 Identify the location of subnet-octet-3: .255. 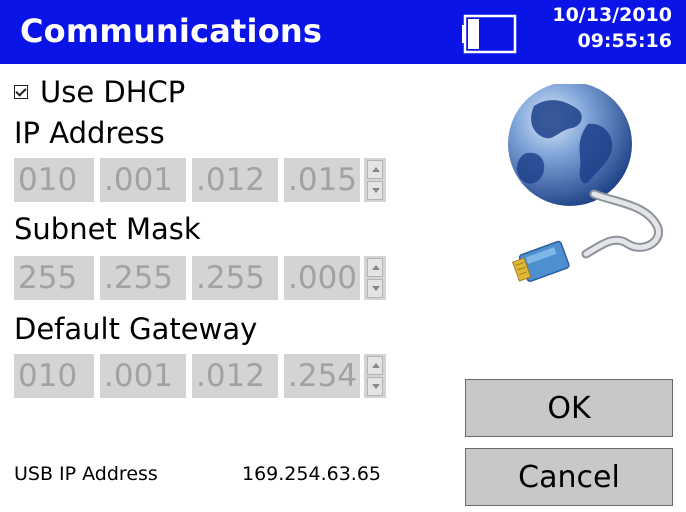
(235, 278).